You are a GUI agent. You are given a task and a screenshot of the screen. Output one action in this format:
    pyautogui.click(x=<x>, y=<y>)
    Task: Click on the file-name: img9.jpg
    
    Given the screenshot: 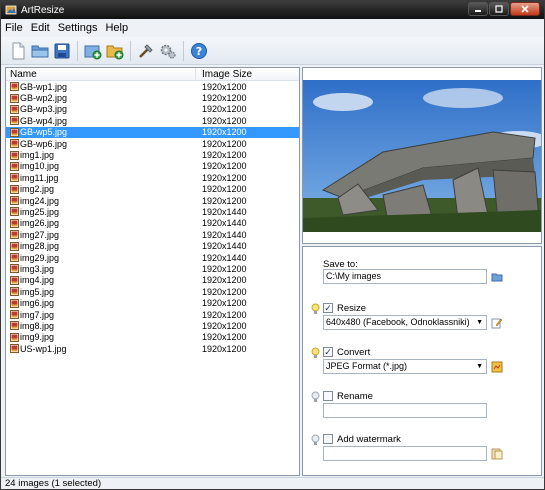 What is the action you would take?
    pyautogui.click(x=37, y=337)
    